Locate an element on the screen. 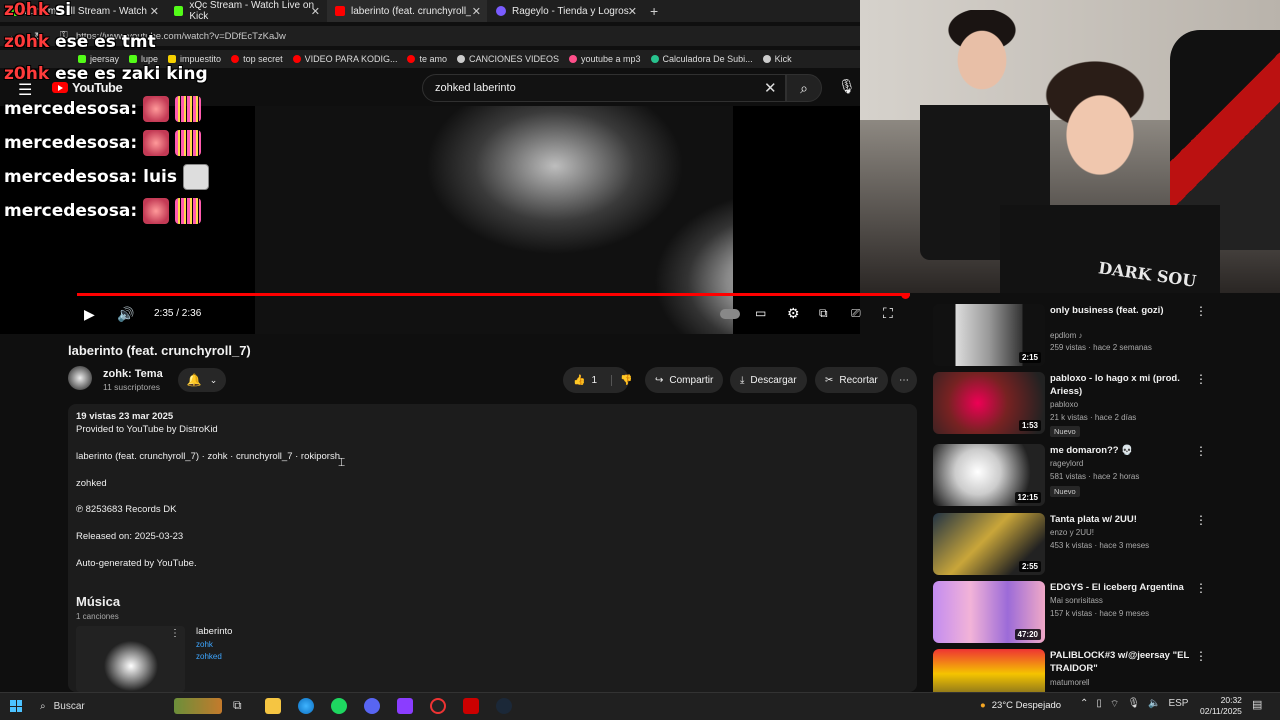 Image resolution: width=1280 pixels, height=720 pixels. recommendation-channel: pabloxo is located at coordinates (1064, 404).